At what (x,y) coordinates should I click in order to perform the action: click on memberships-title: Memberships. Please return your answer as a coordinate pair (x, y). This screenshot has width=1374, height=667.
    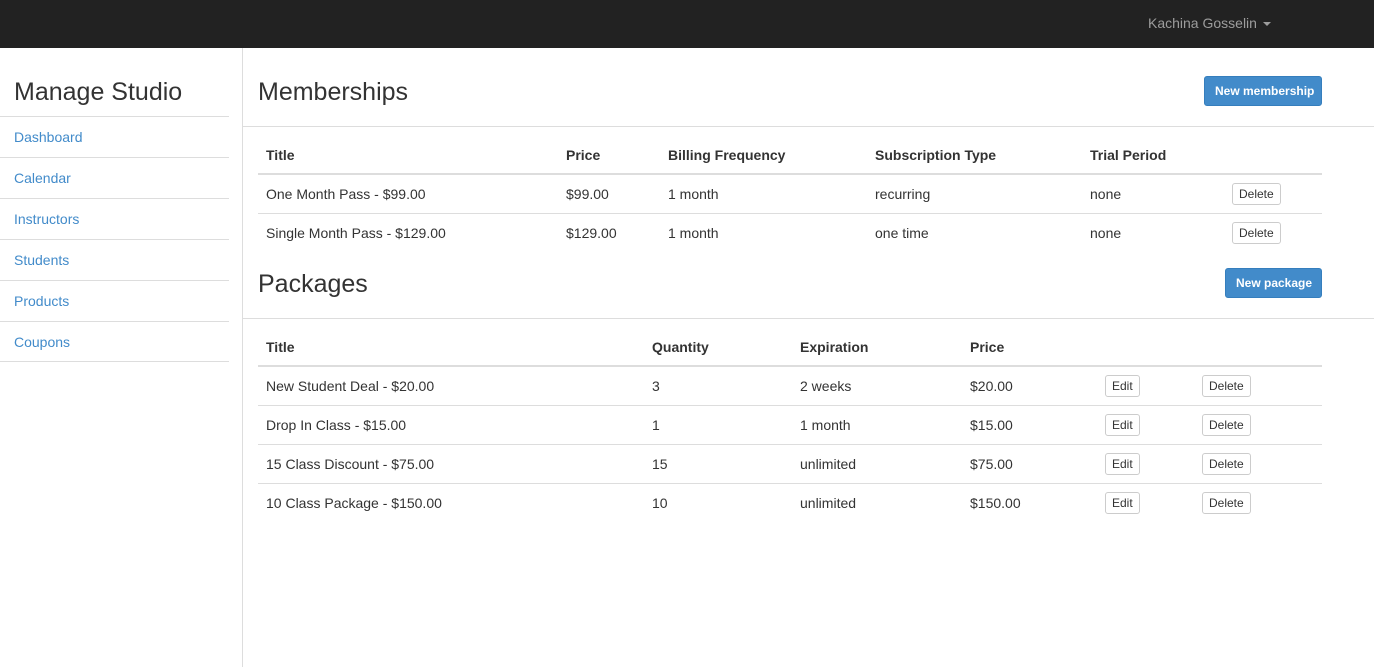
    Looking at the image, I should click on (333, 92).